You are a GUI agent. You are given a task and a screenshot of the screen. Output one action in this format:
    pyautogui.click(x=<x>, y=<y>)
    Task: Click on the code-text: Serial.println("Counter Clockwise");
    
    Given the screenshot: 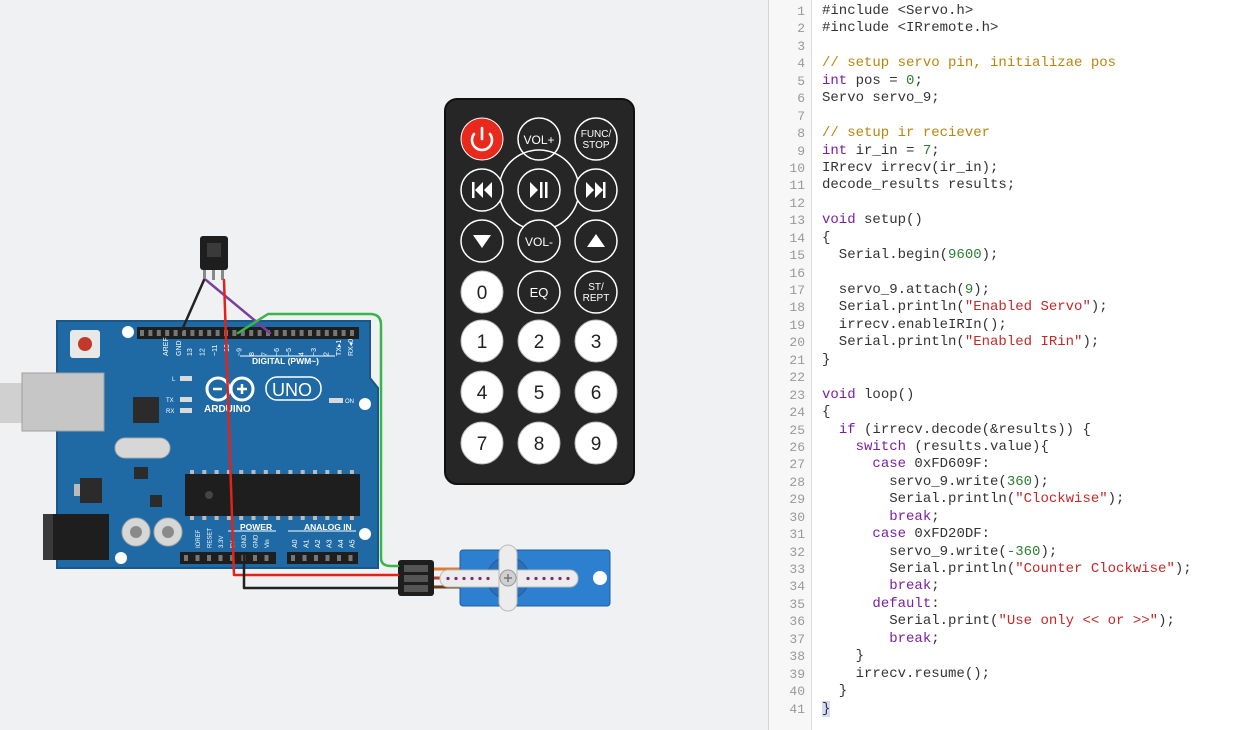 What is the action you would take?
    pyautogui.click(x=1006, y=569)
    